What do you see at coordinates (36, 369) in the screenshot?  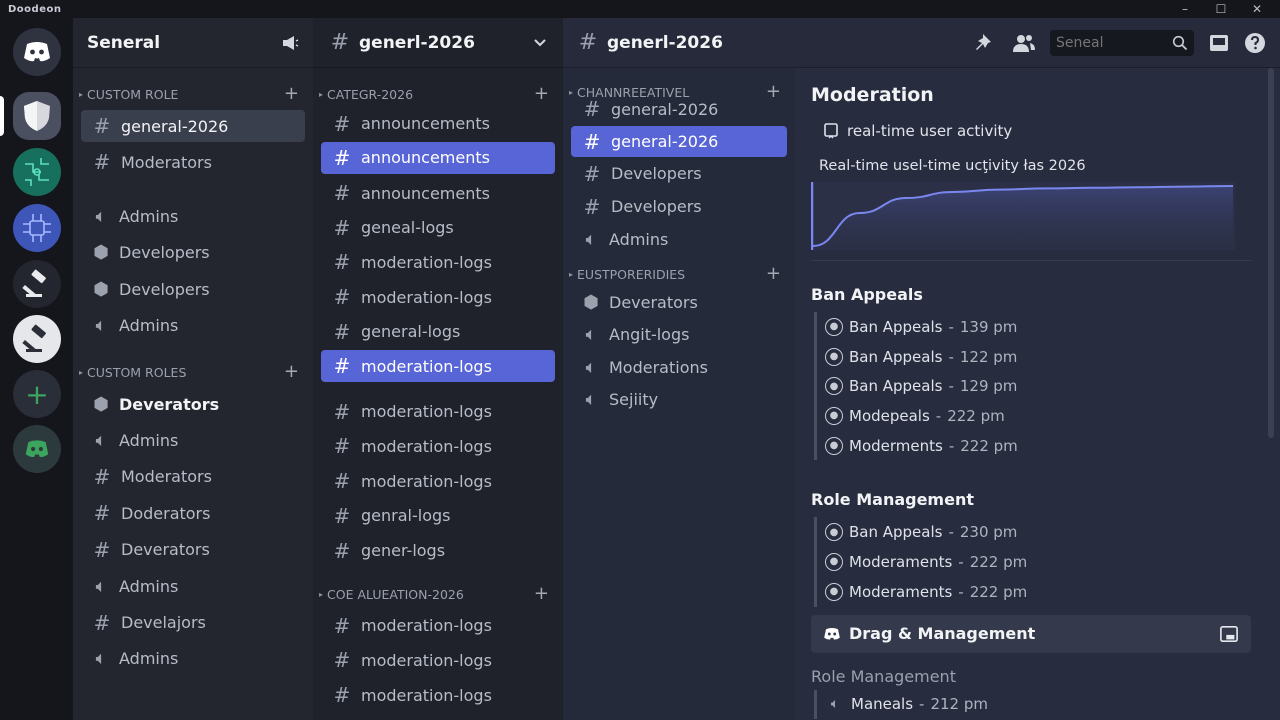 I see `server-rail: +` at bounding box center [36, 369].